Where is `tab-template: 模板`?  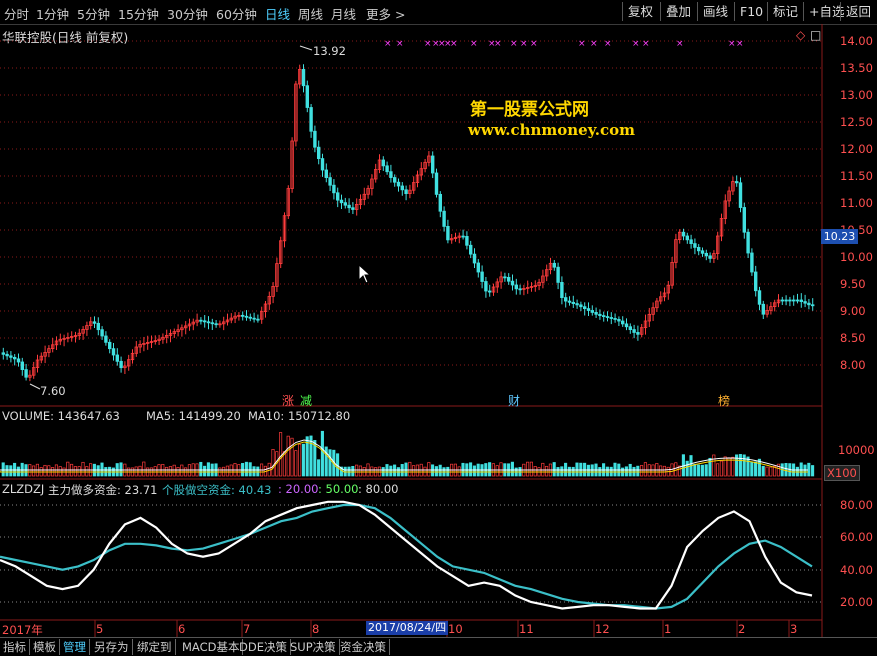
tab-template: 模板 is located at coordinates (45, 647).